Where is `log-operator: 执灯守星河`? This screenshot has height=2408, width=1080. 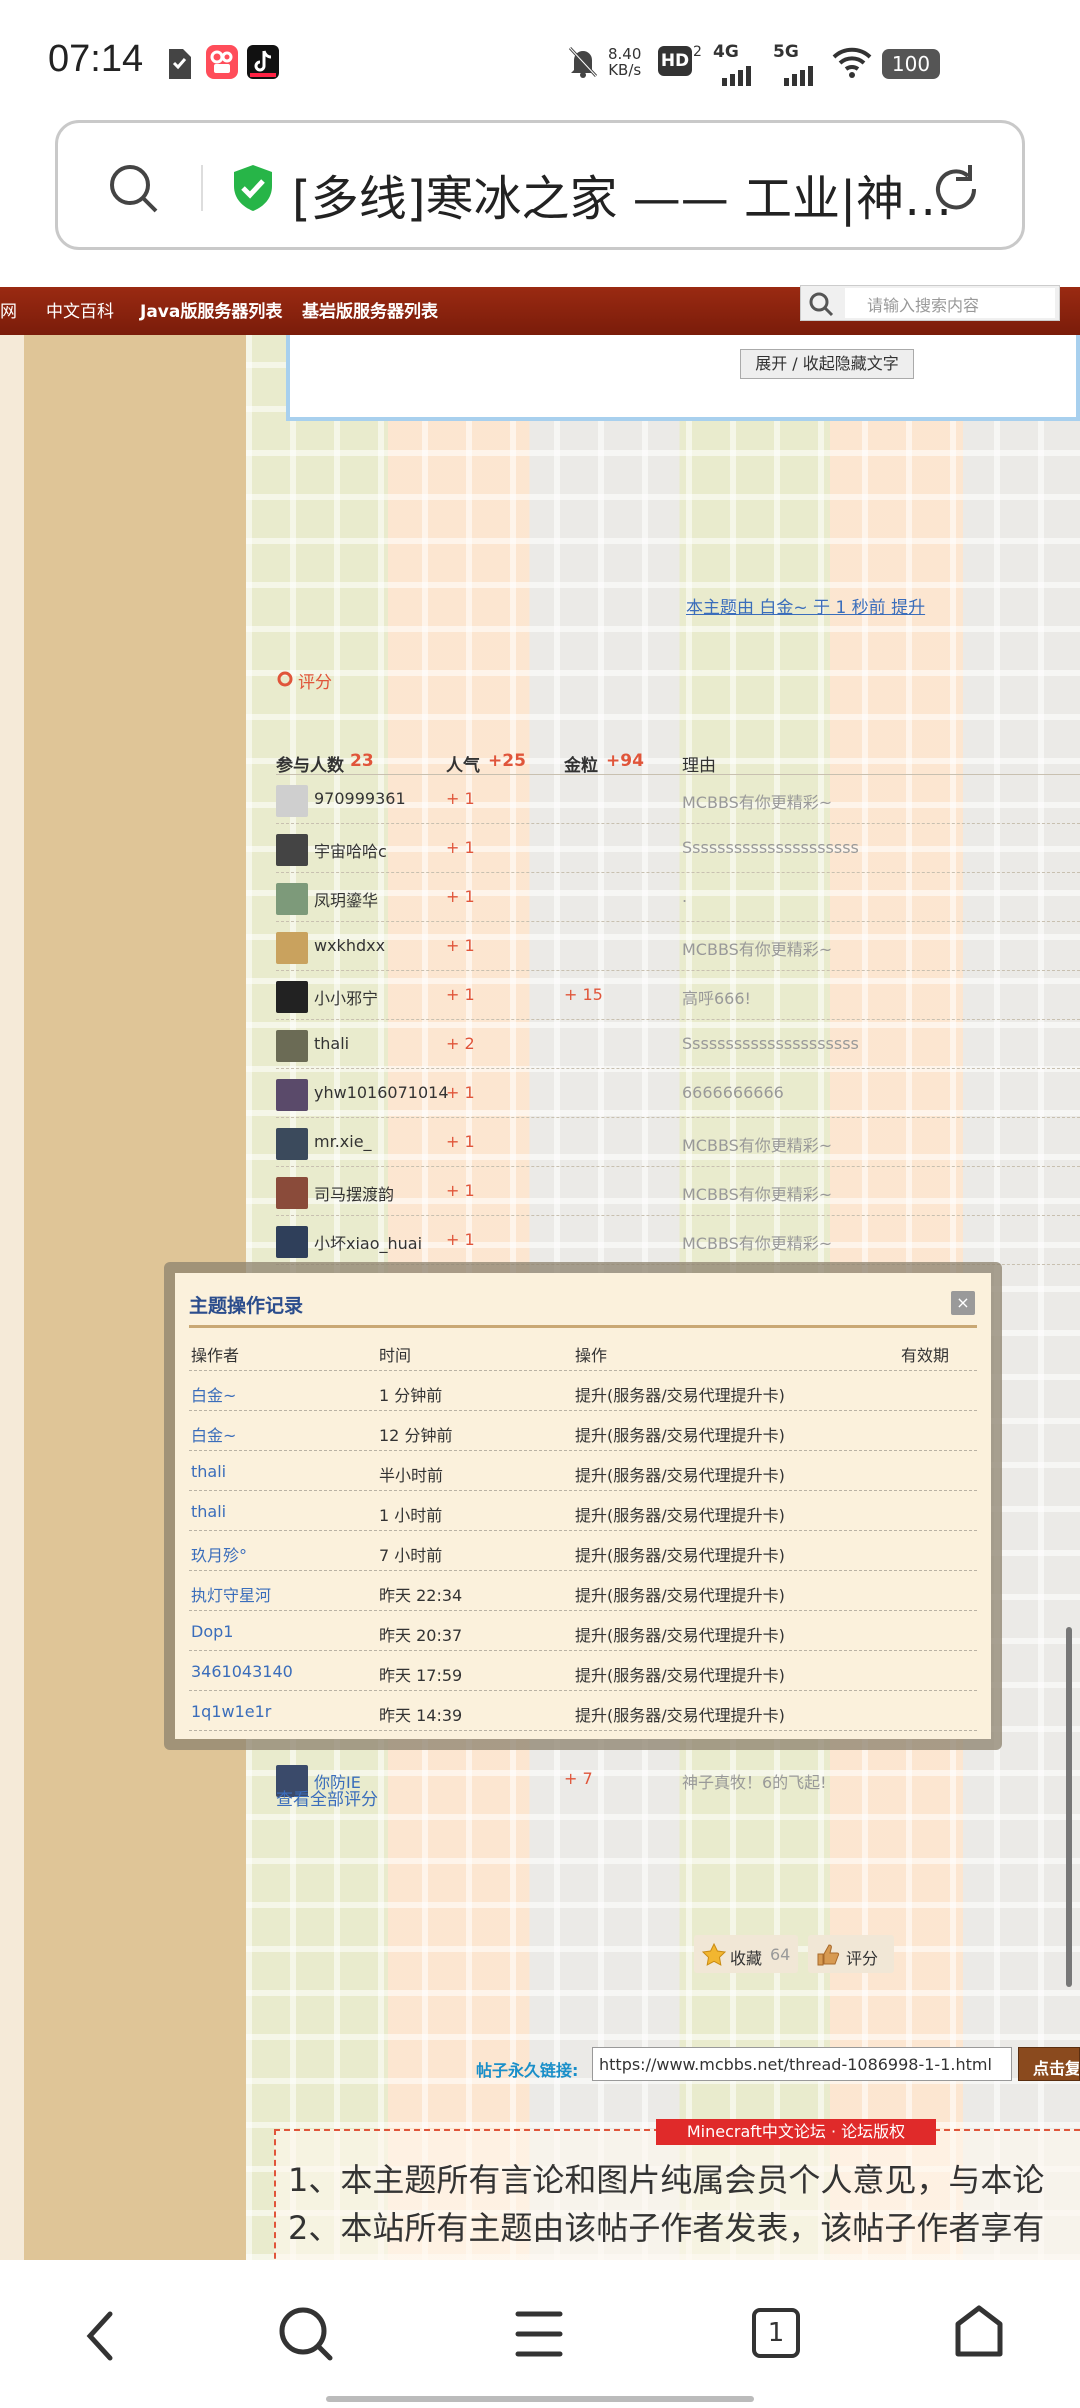 log-operator: 执灯守星河 is located at coordinates (231, 1594).